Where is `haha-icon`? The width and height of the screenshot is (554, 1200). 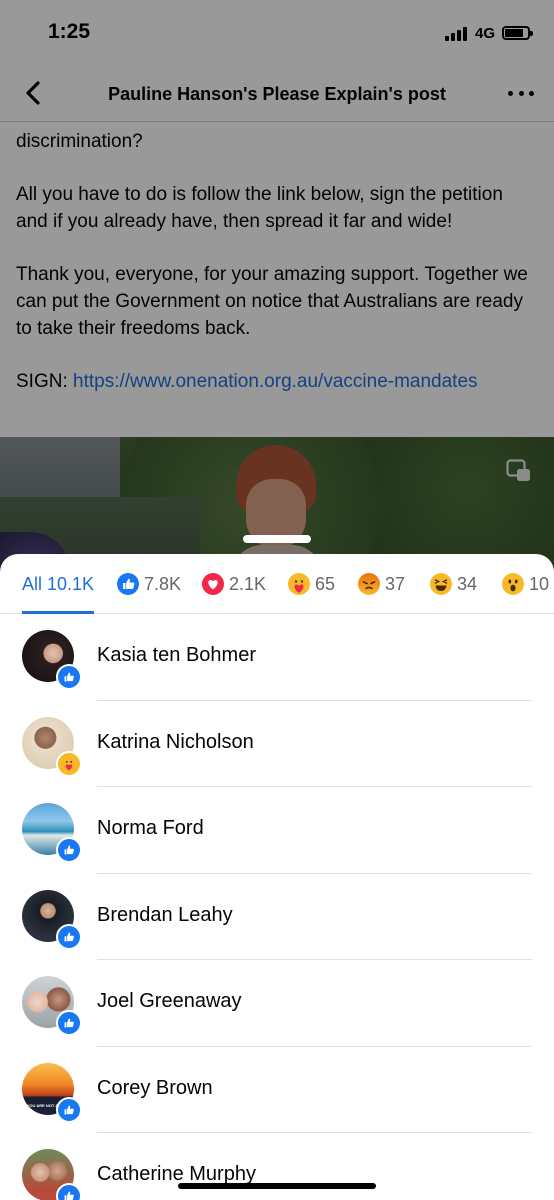
haha-icon is located at coordinates (441, 584).